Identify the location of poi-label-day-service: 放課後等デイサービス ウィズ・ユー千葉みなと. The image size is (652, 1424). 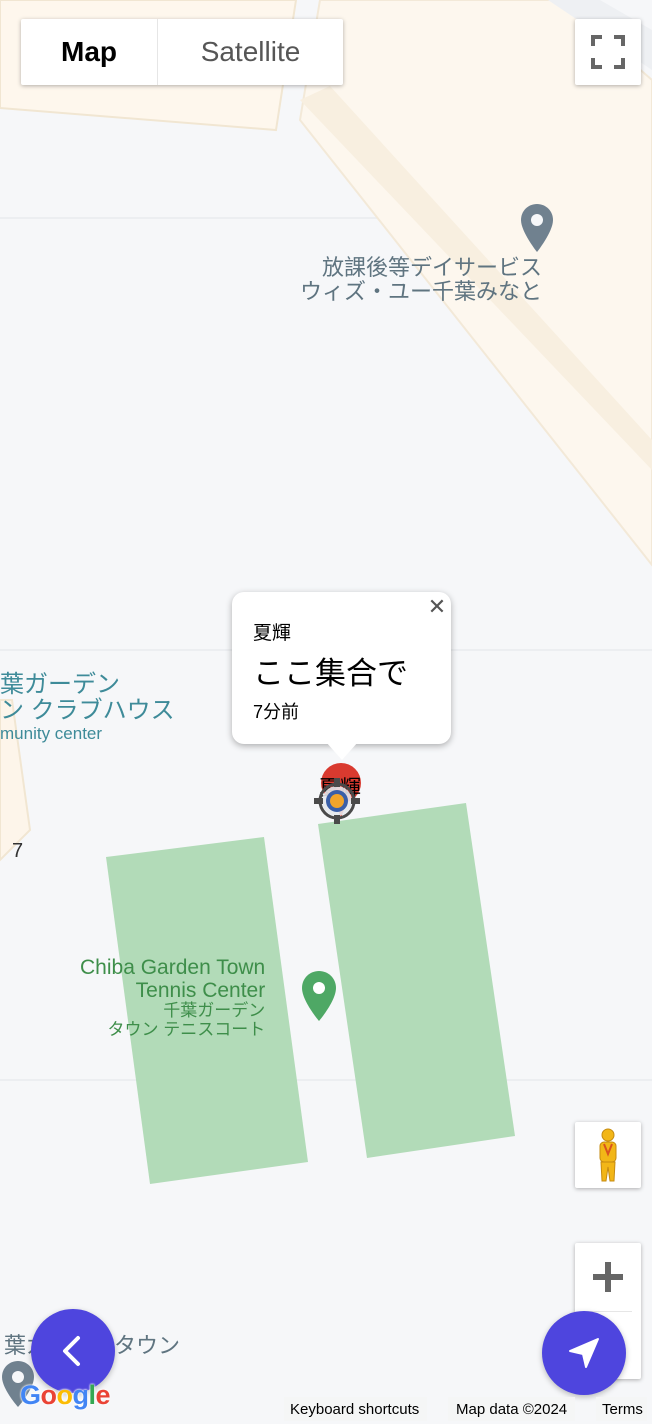
(421, 280).